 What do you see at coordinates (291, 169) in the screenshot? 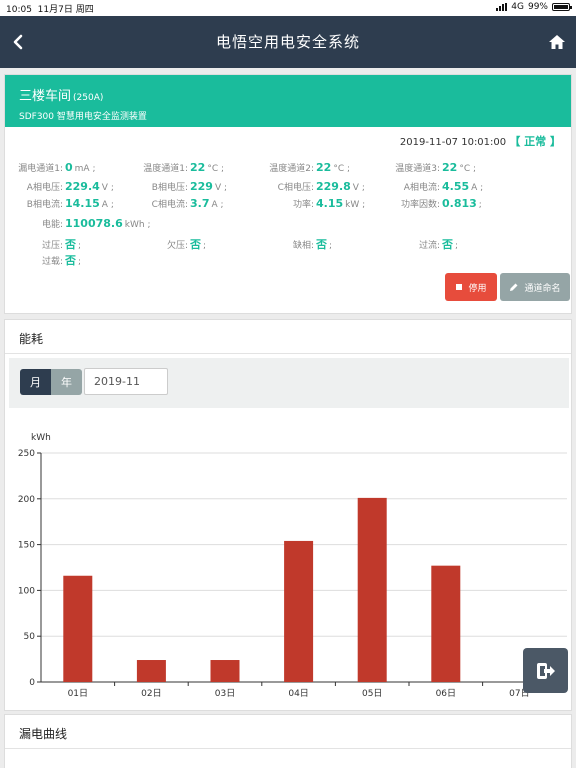
I see `param-label: 温度通道2:` at bounding box center [291, 169].